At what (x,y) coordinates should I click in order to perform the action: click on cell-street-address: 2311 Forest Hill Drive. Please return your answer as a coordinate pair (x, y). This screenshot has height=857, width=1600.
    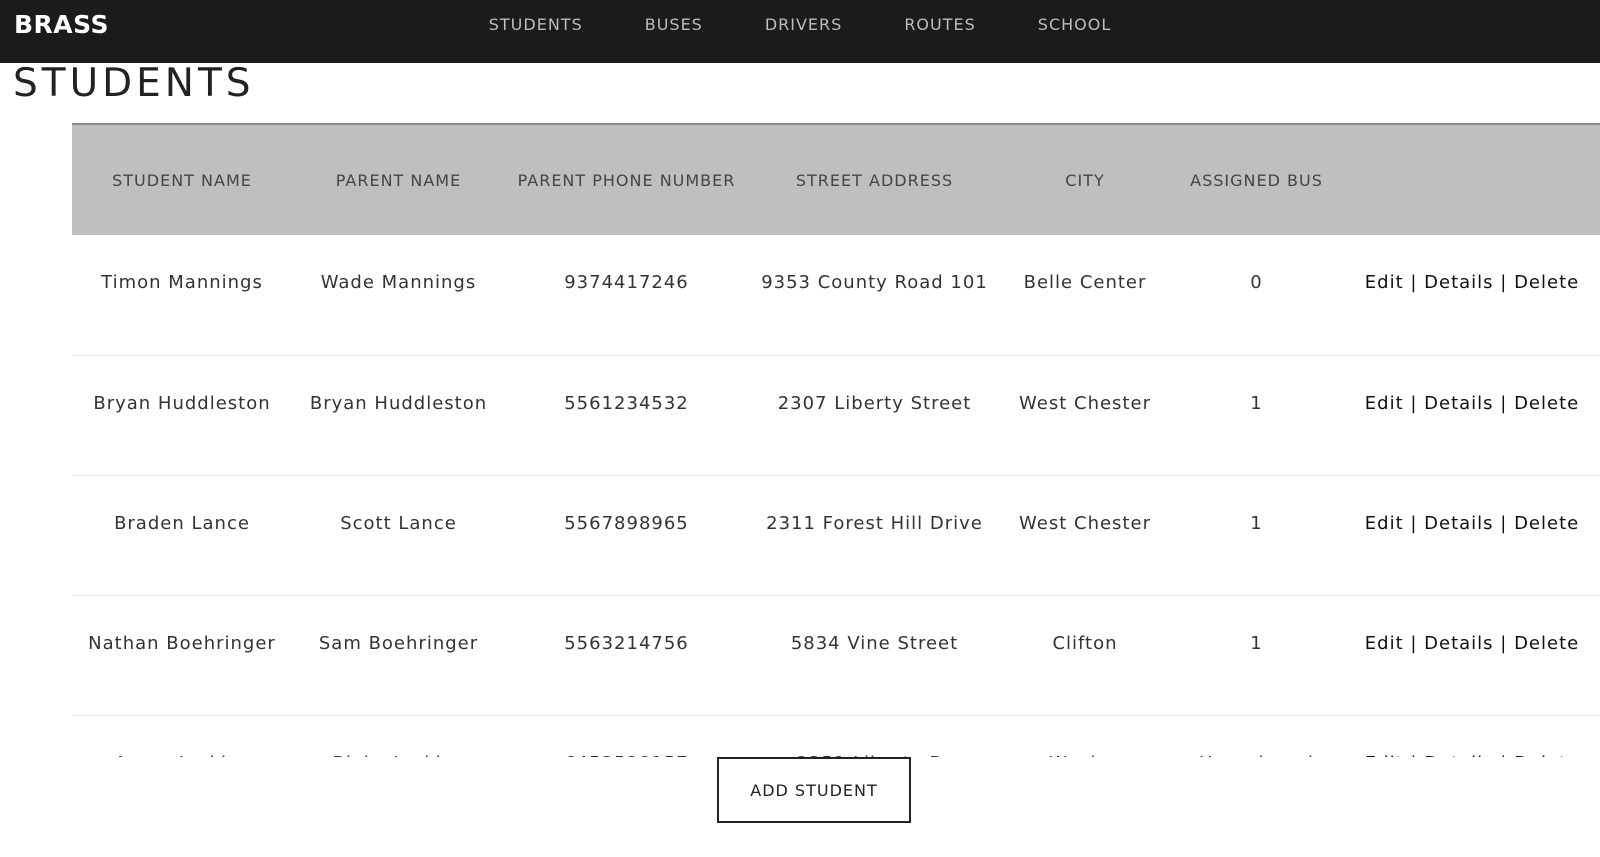
    Looking at the image, I should click on (874, 523).